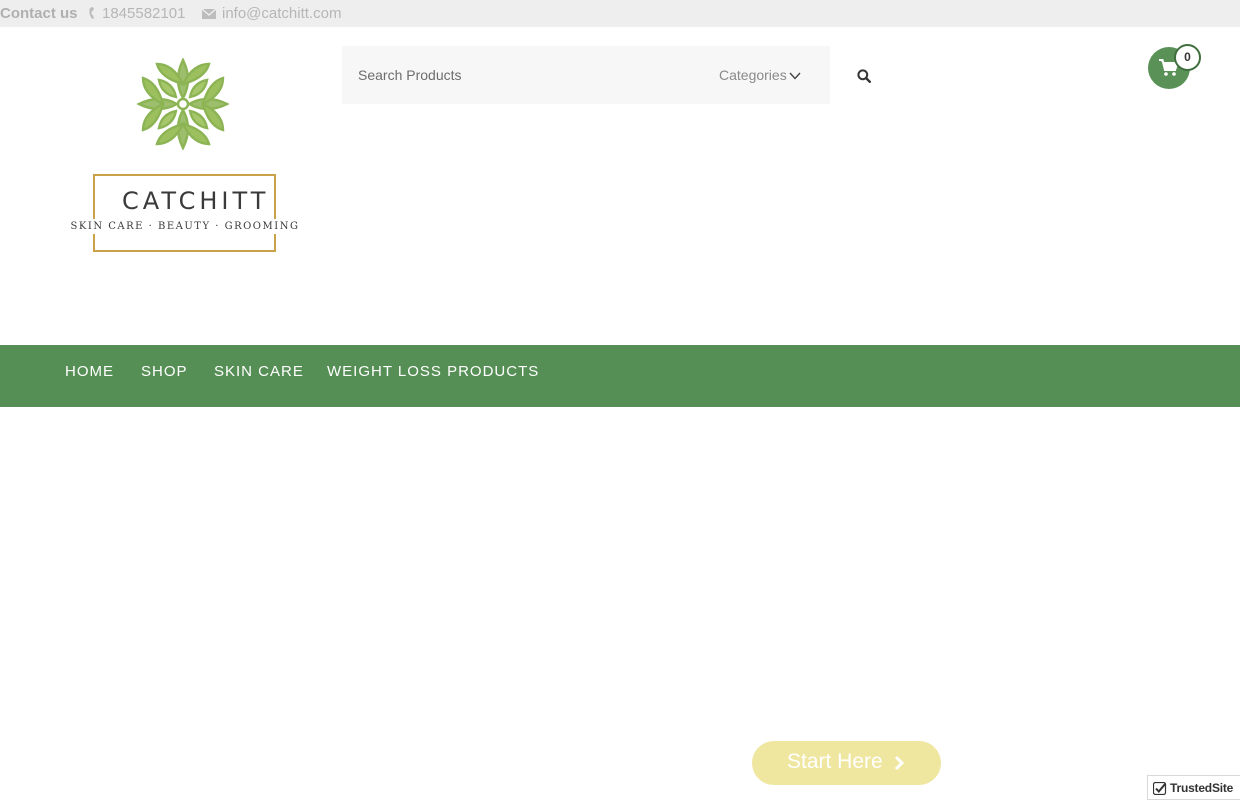  Describe the element at coordinates (753, 75) in the screenshot. I see `categories-label: Categories` at that location.